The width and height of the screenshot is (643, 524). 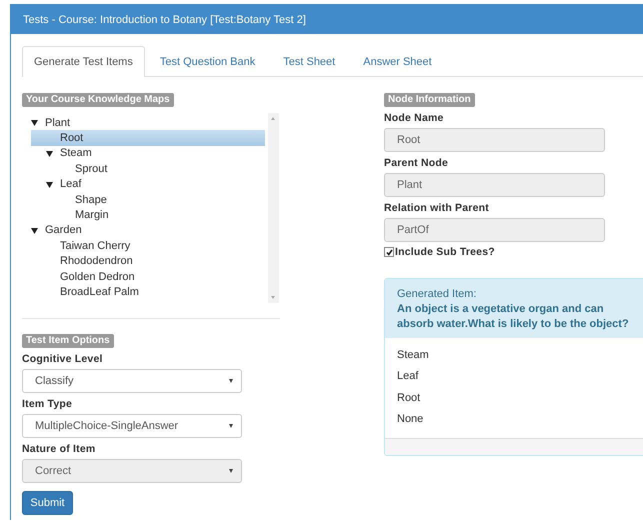 What do you see at coordinates (47, 503) in the screenshot?
I see `submit-button: Submit` at bounding box center [47, 503].